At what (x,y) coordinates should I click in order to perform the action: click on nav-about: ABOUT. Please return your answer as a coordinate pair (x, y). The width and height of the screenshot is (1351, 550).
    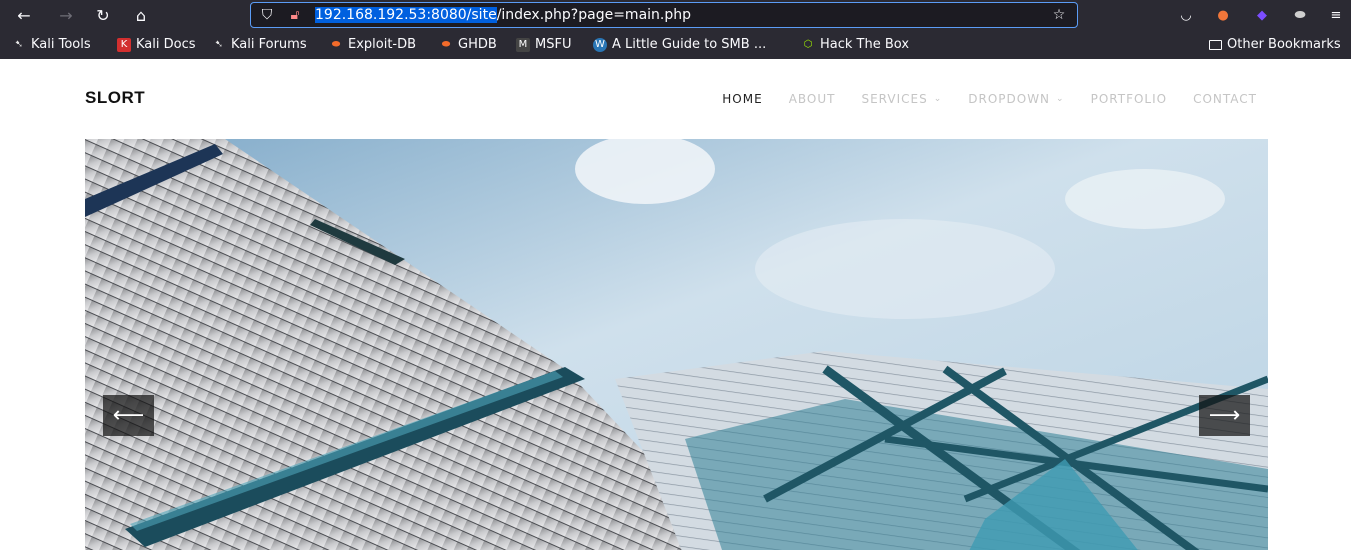
    Looking at the image, I should click on (812, 99).